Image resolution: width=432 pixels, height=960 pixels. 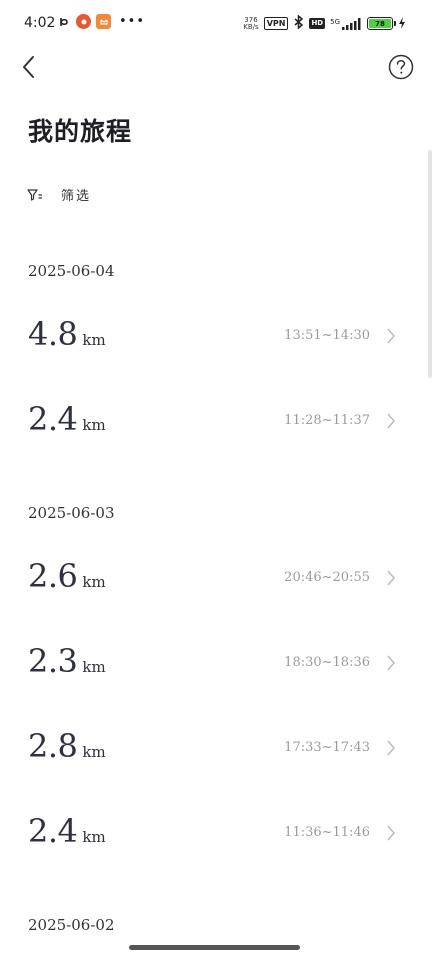 I want to click on home-indicator, so click(x=214, y=947).